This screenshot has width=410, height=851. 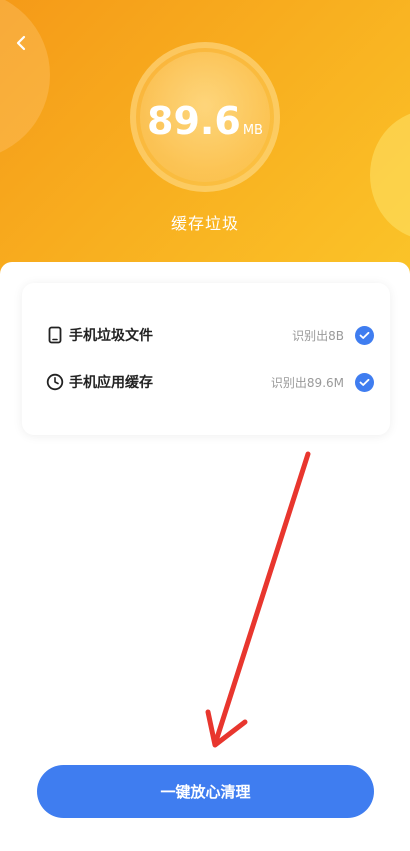 I want to click on item-label: 手机应用缓存, so click(x=111, y=383).